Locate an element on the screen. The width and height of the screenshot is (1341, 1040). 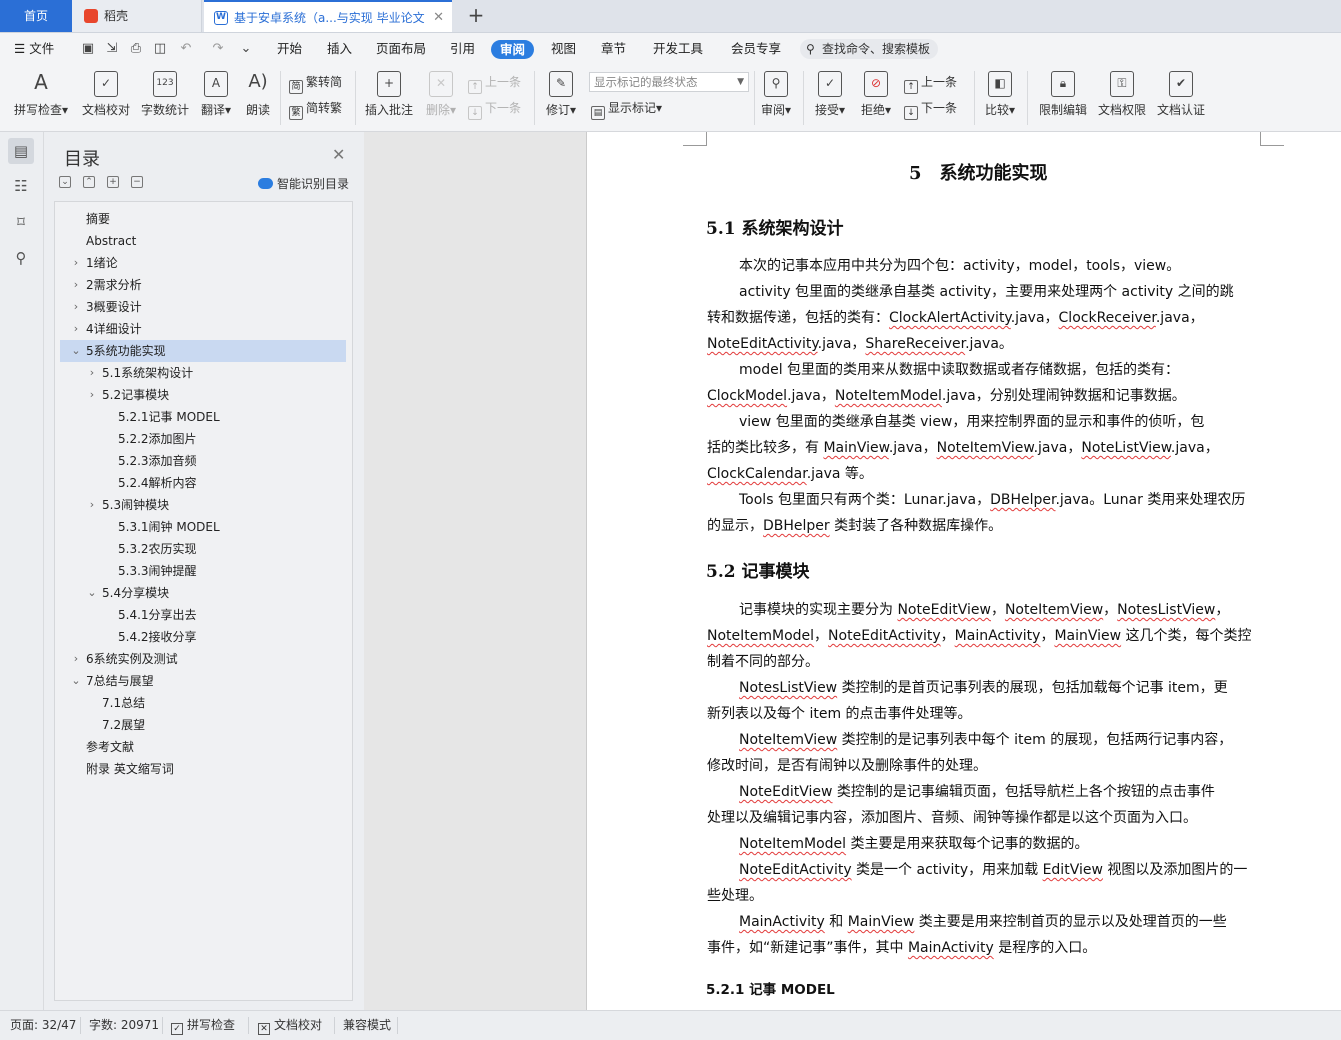
paragraph-line: 新列表以及每个 item 的点击事件处理等。 is located at coordinates (839, 714).